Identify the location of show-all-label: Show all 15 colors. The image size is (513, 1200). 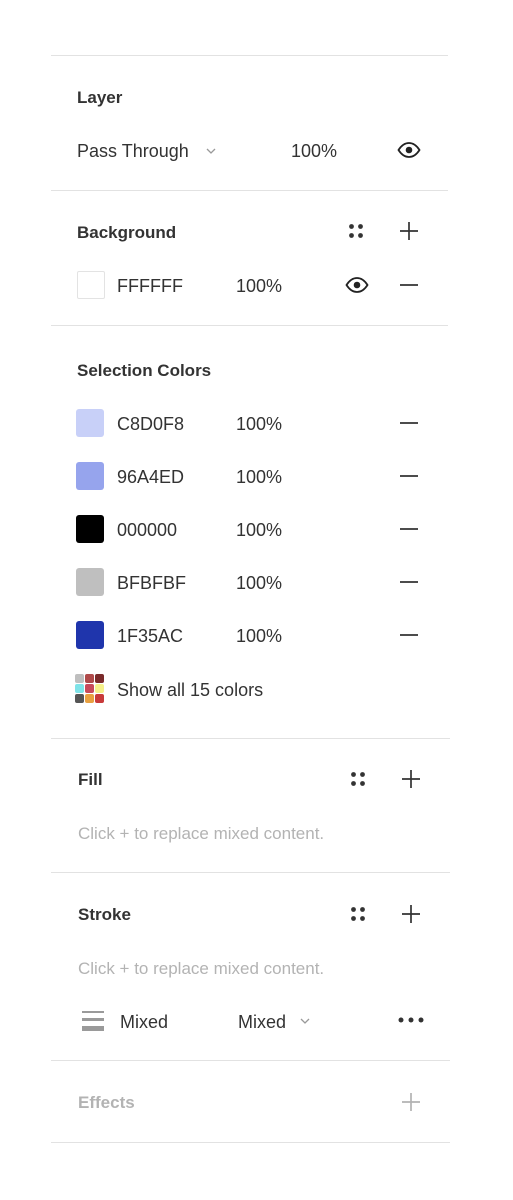
(190, 690).